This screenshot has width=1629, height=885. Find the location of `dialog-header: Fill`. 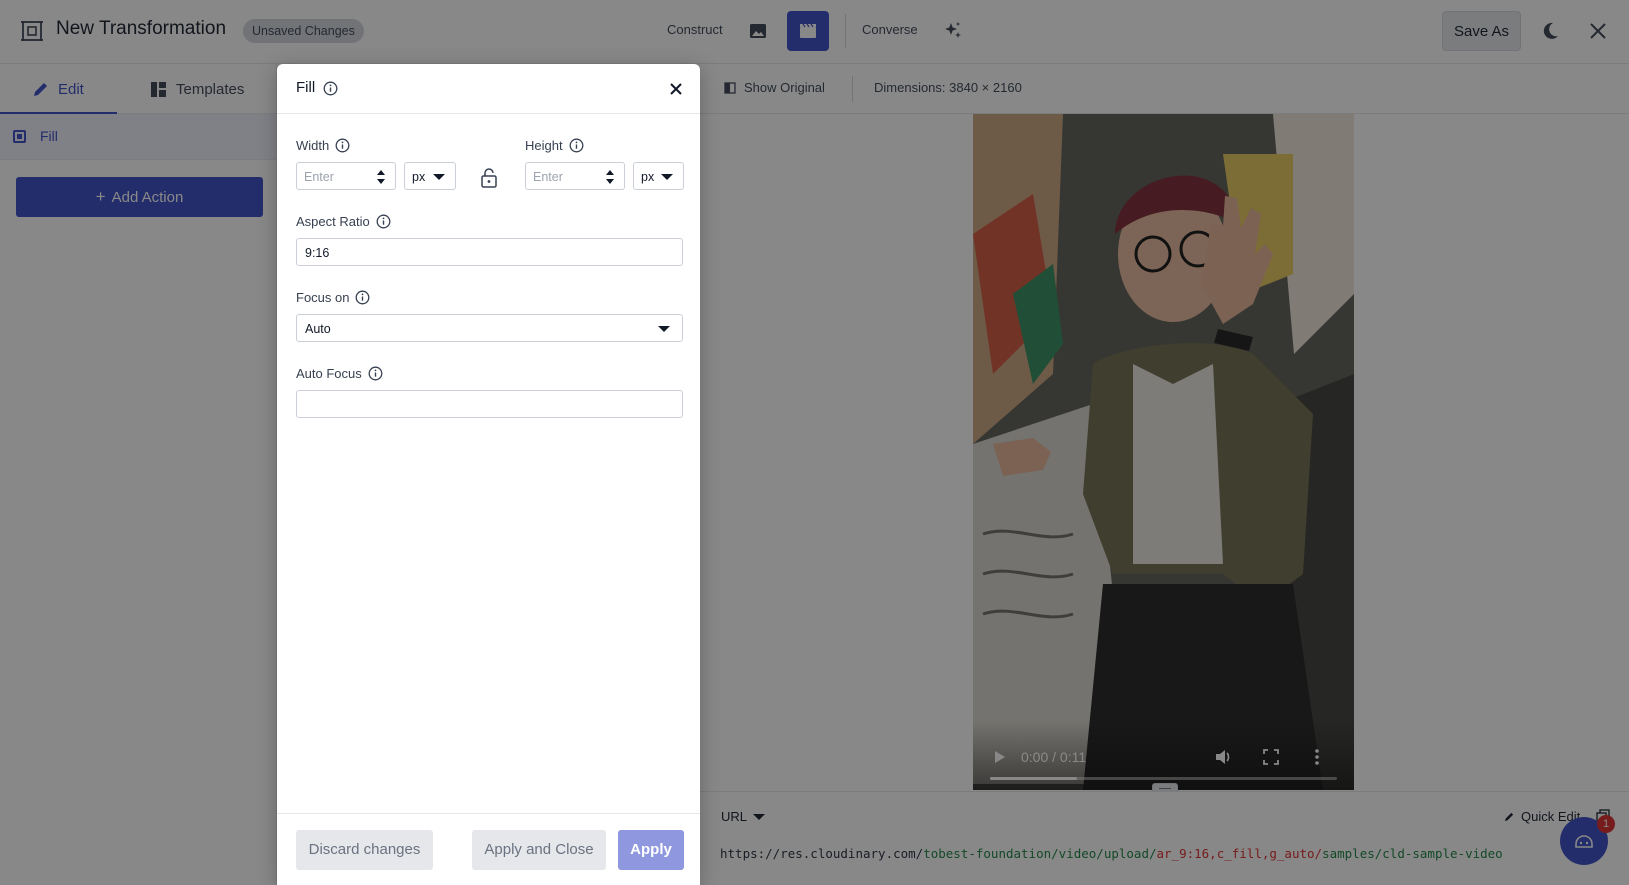

dialog-header: Fill is located at coordinates (488, 89).